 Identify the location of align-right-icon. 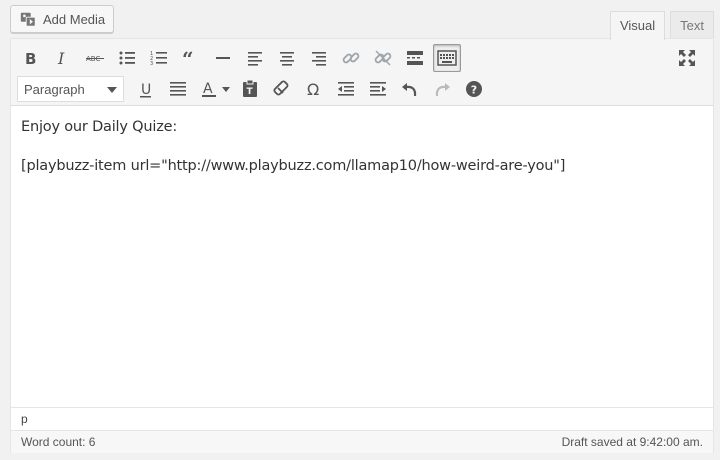
(319, 59).